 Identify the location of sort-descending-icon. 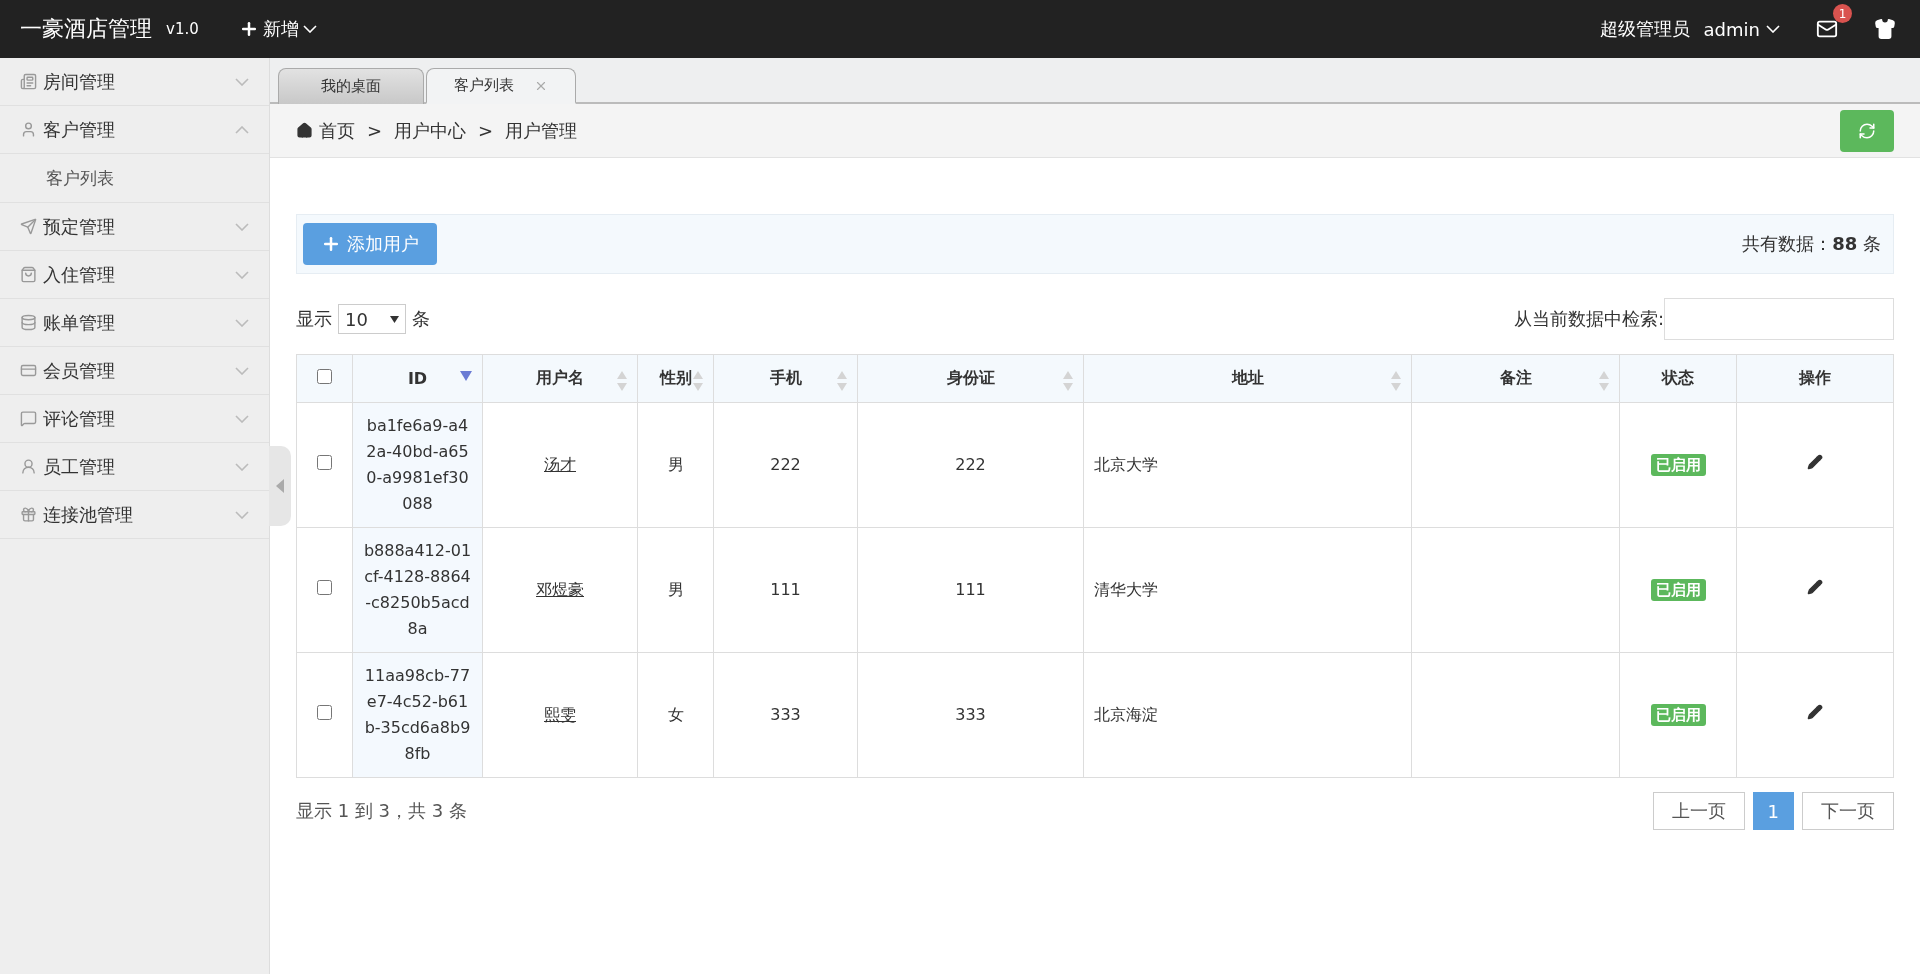
(466, 376).